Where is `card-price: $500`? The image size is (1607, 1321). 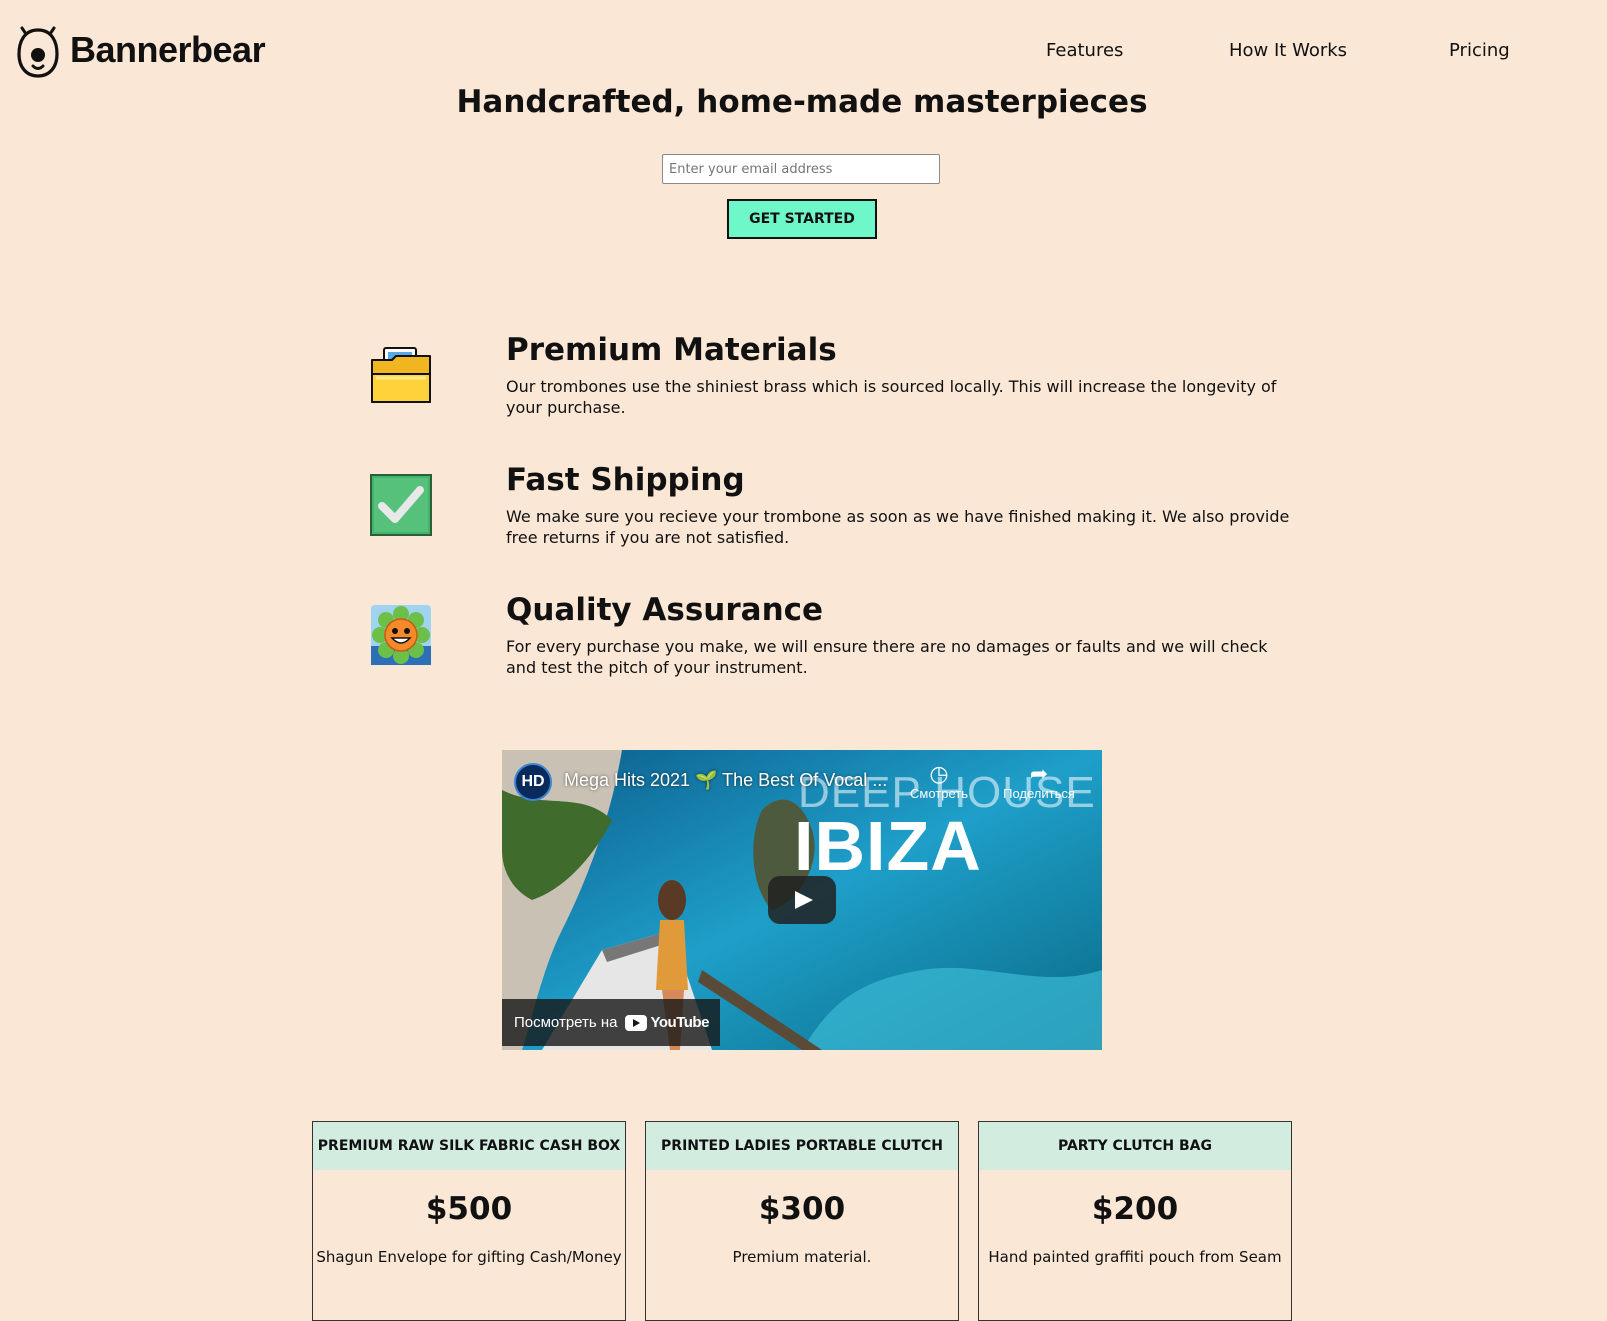
card-price: $500 is located at coordinates (469, 1209).